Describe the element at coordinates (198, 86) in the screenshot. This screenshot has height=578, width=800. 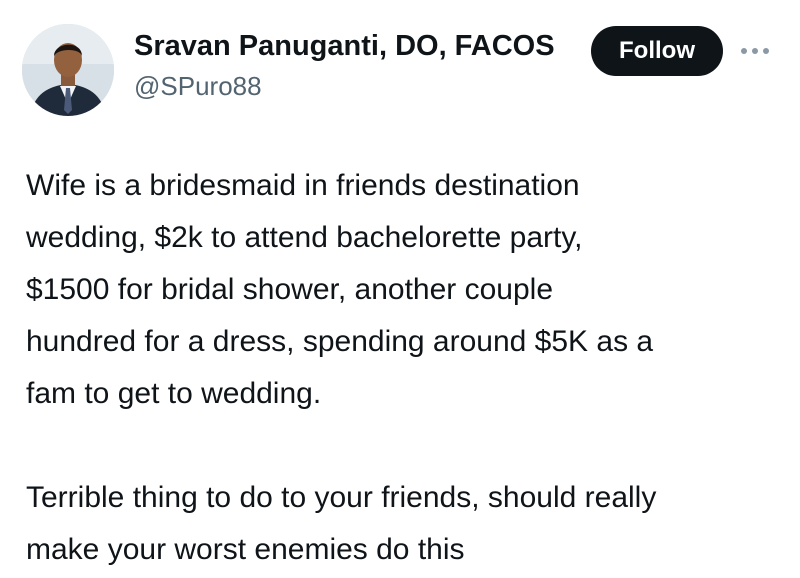
I see `author-handle: @SPuro88` at that location.